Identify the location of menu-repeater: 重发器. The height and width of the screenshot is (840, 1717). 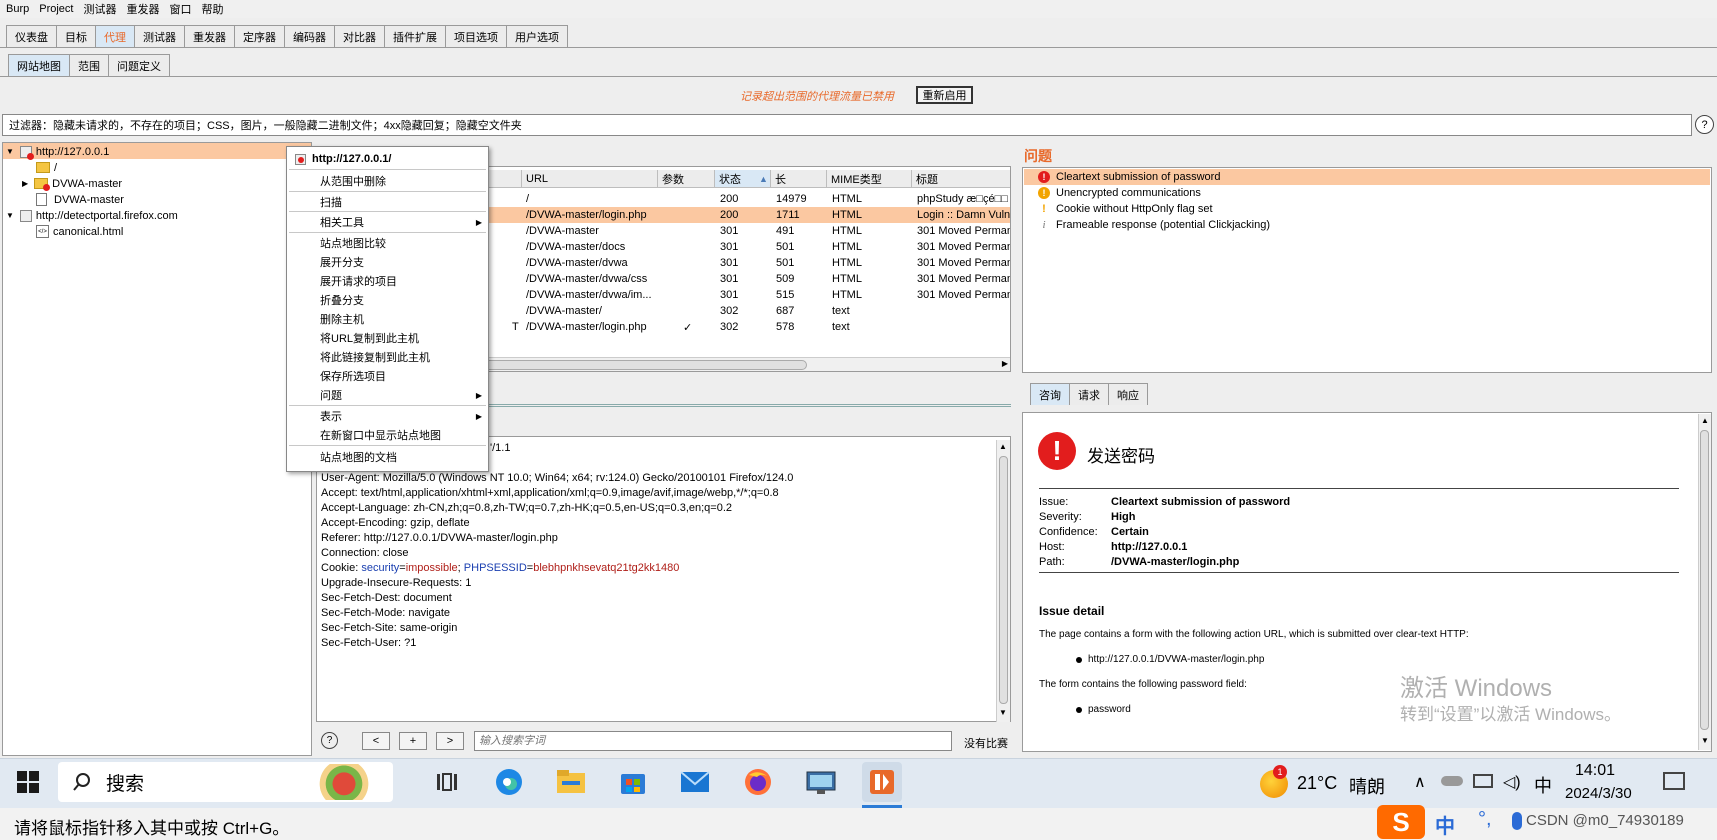
(143, 9).